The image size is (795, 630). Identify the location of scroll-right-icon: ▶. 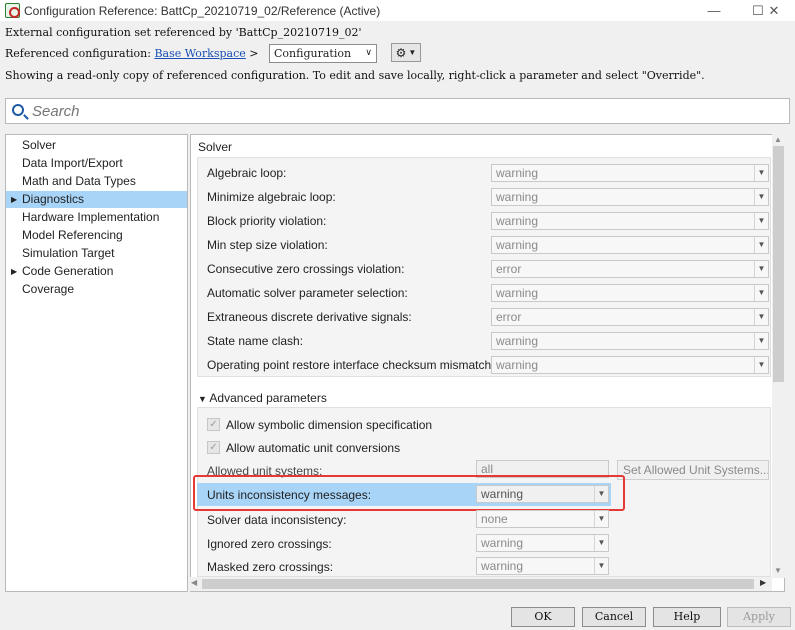
(763, 582).